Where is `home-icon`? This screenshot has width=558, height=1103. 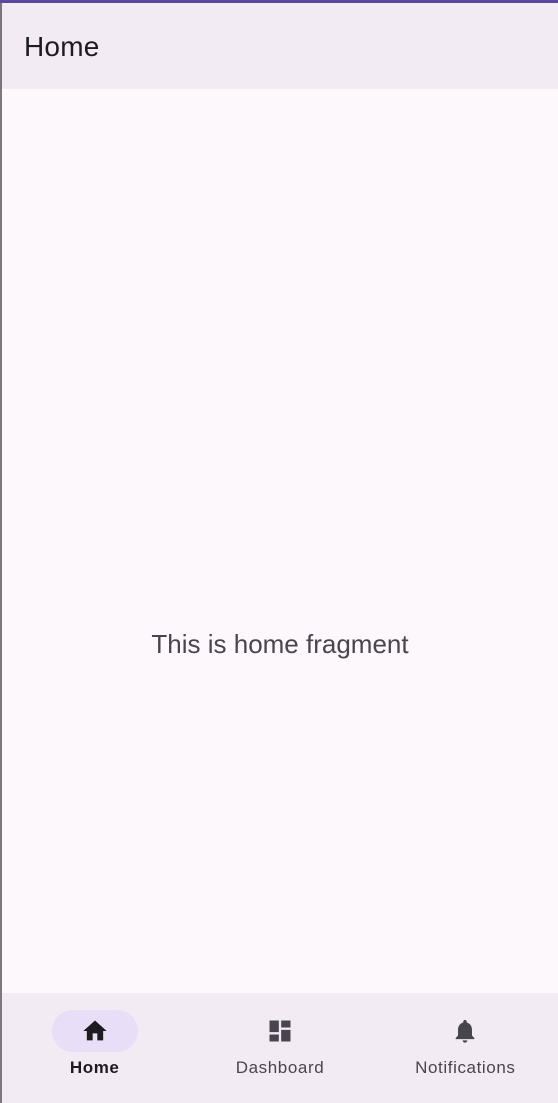 home-icon is located at coordinates (94, 1030).